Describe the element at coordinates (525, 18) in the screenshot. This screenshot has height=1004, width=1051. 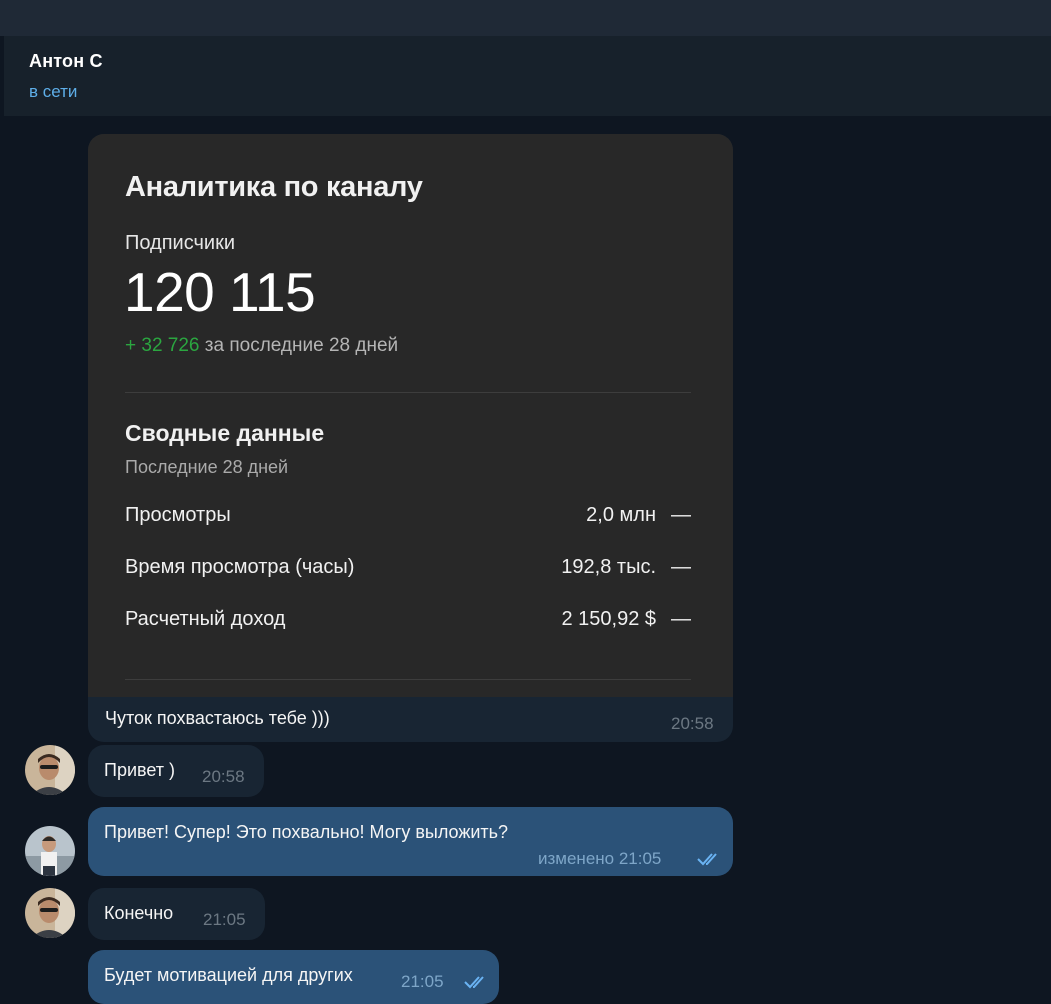
I see `window-top-bar` at that location.